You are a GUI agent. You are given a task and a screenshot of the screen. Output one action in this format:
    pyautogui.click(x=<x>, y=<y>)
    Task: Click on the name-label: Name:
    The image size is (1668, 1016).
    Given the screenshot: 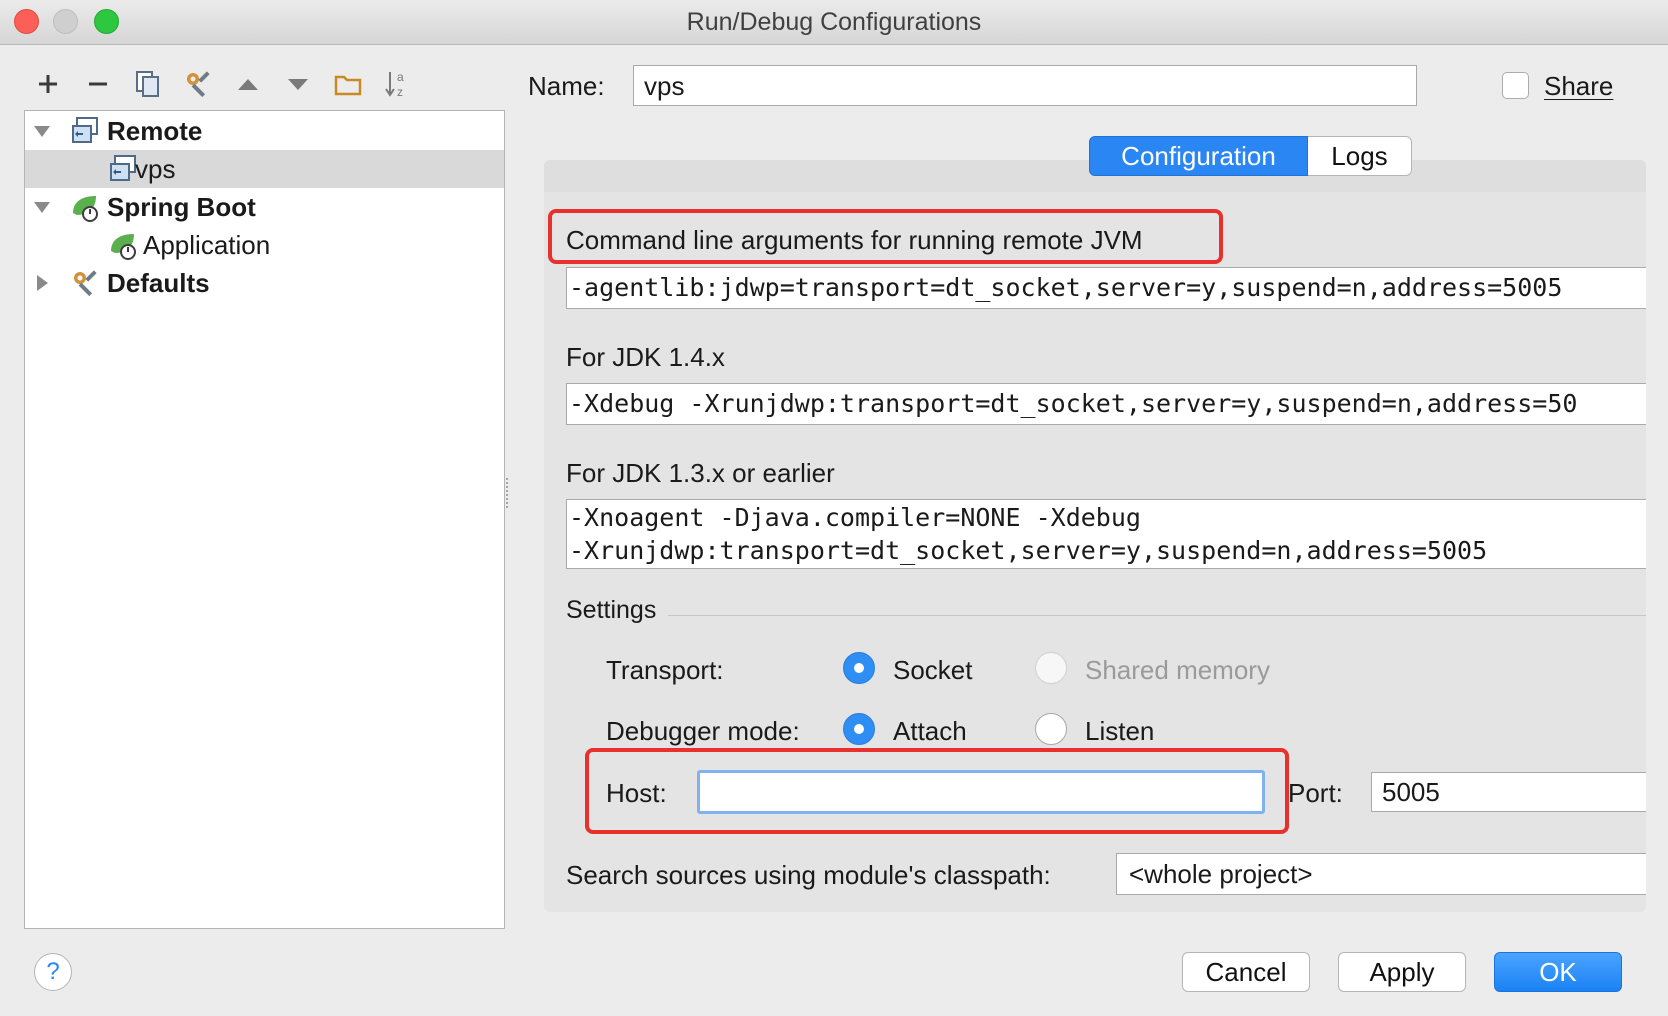 What is the action you would take?
    pyautogui.click(x=566, y=86)
    